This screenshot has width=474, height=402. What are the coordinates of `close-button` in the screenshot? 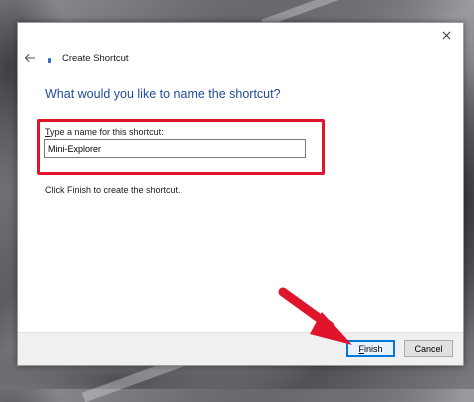 It's located at (446, 35).